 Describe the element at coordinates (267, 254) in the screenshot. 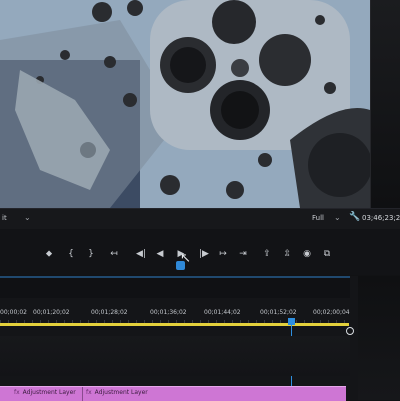

I see `lift-button: ⇪` at that location.